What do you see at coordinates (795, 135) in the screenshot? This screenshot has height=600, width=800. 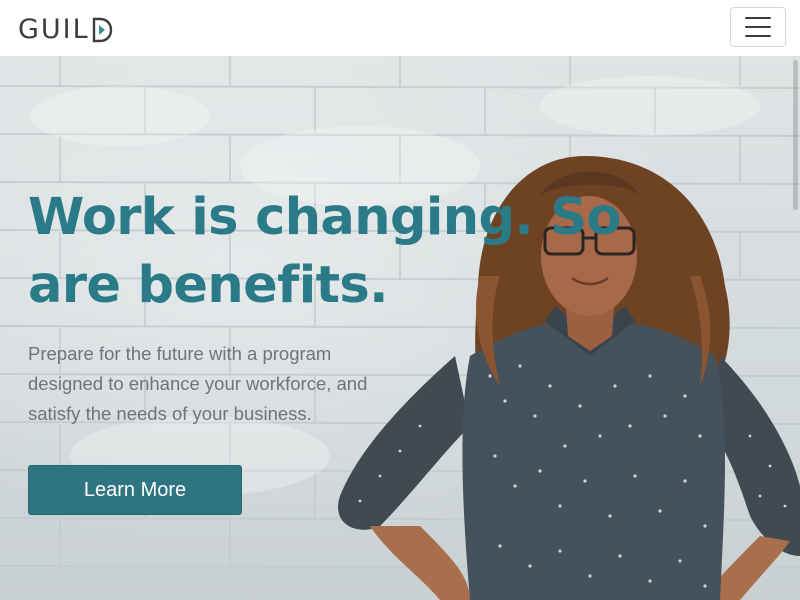 I see `page-scrollbar` at bounding box center [795, 135].